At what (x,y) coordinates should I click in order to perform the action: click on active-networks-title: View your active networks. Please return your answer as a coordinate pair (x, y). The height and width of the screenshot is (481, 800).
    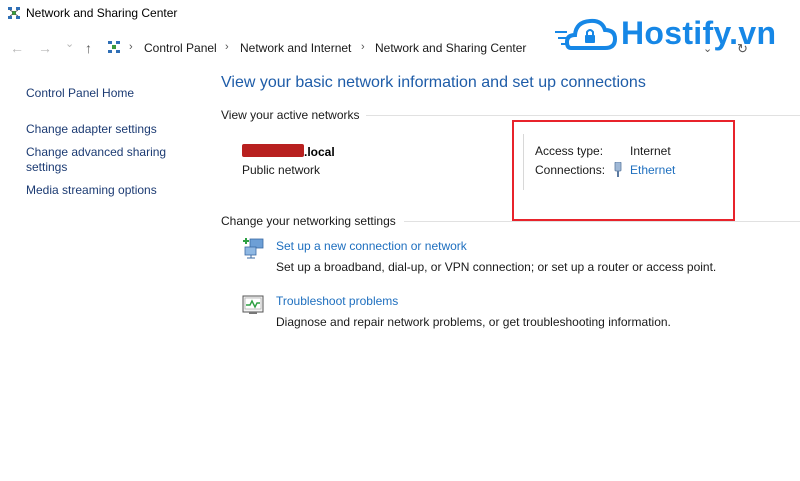
    Looking at the image, I should click on (290, 115).